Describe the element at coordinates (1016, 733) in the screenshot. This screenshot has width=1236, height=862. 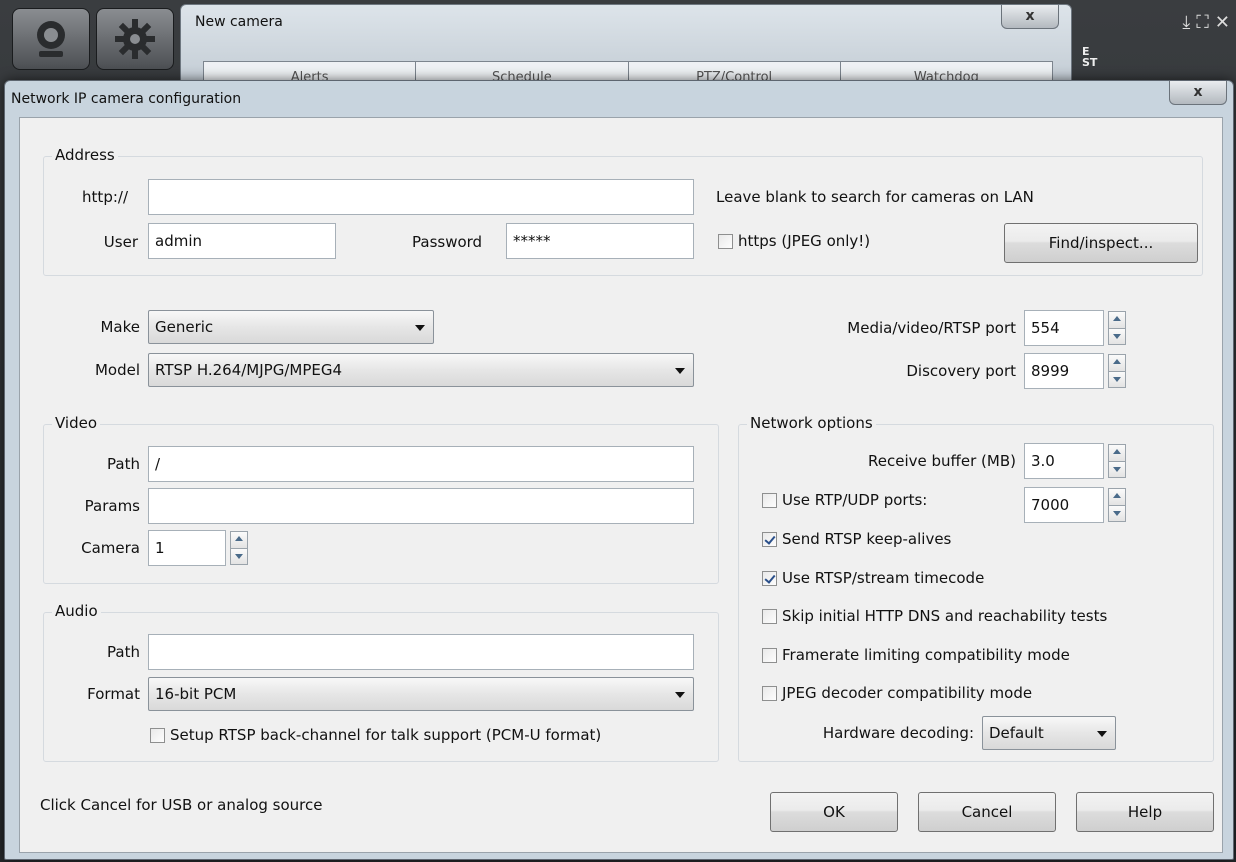
I see `hardware-decoding-value: Default` at that location.